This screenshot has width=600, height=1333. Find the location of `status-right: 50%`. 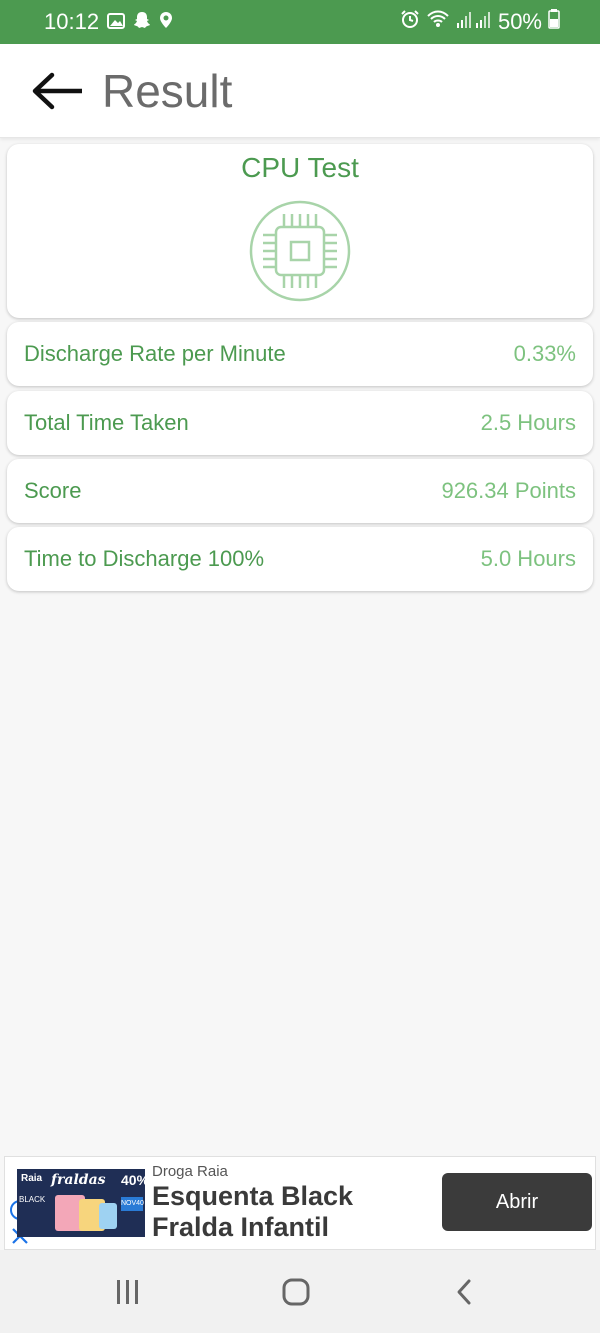

status-right: 50% is located at coordinates (480, 22).